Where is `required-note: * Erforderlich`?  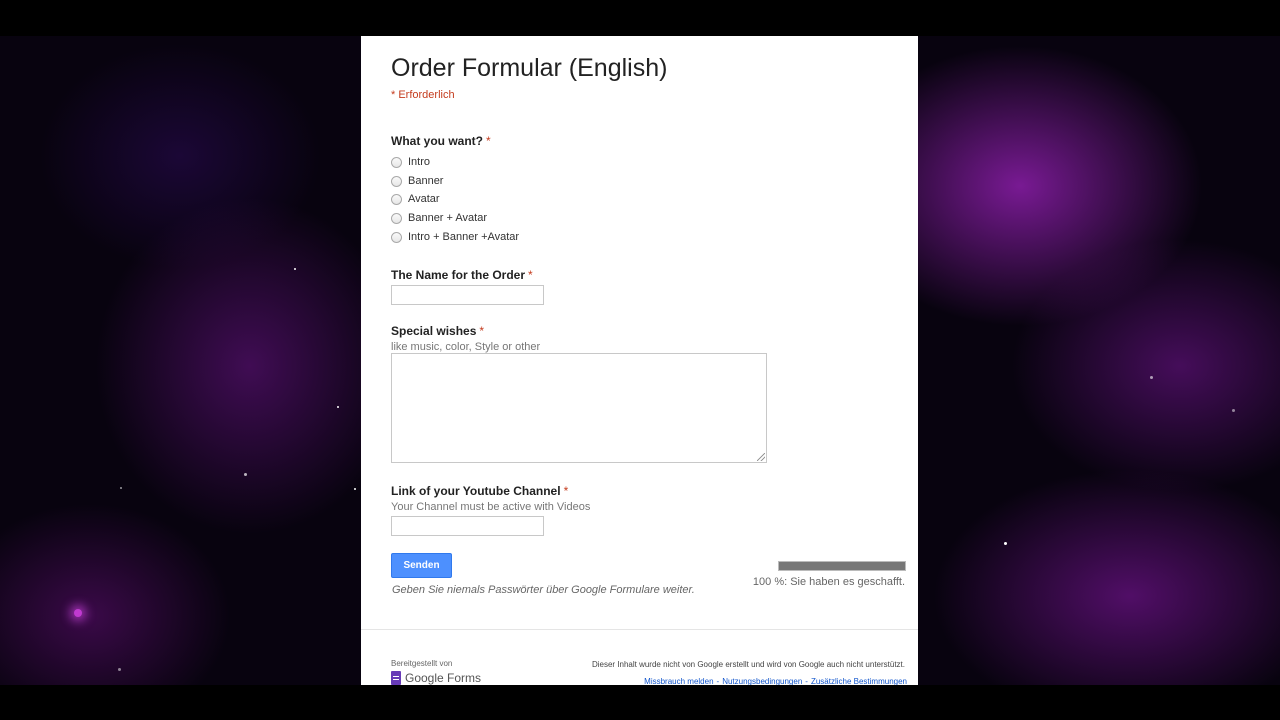
required-note: * Erforderlich is located at coordinates (423, 95).